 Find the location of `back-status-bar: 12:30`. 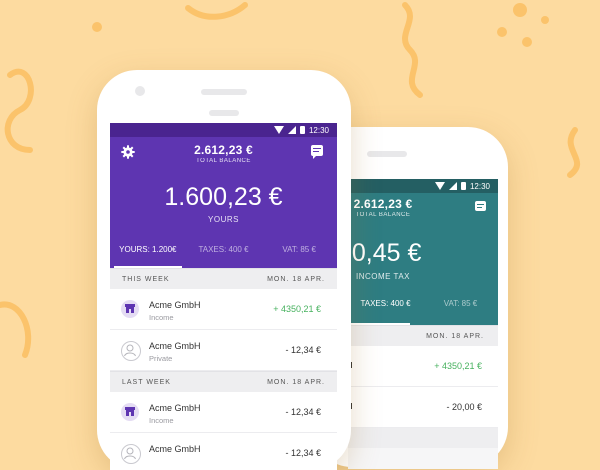

back-status-bar: 12:30 is located at coordinates (423, 186).